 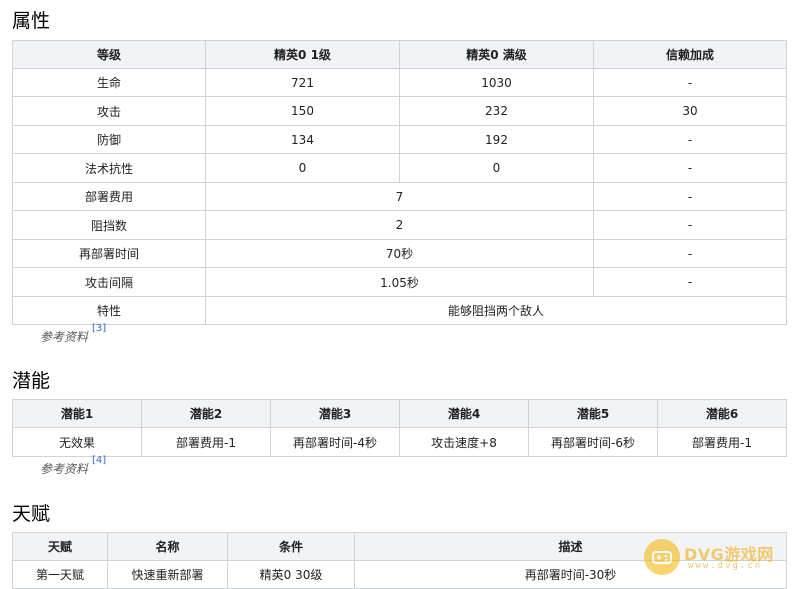 What do you see at coordinates (109, 282) in the screenshot?
I see `row-label-interval: 攻击间隔` at bounding box center [109, 282].